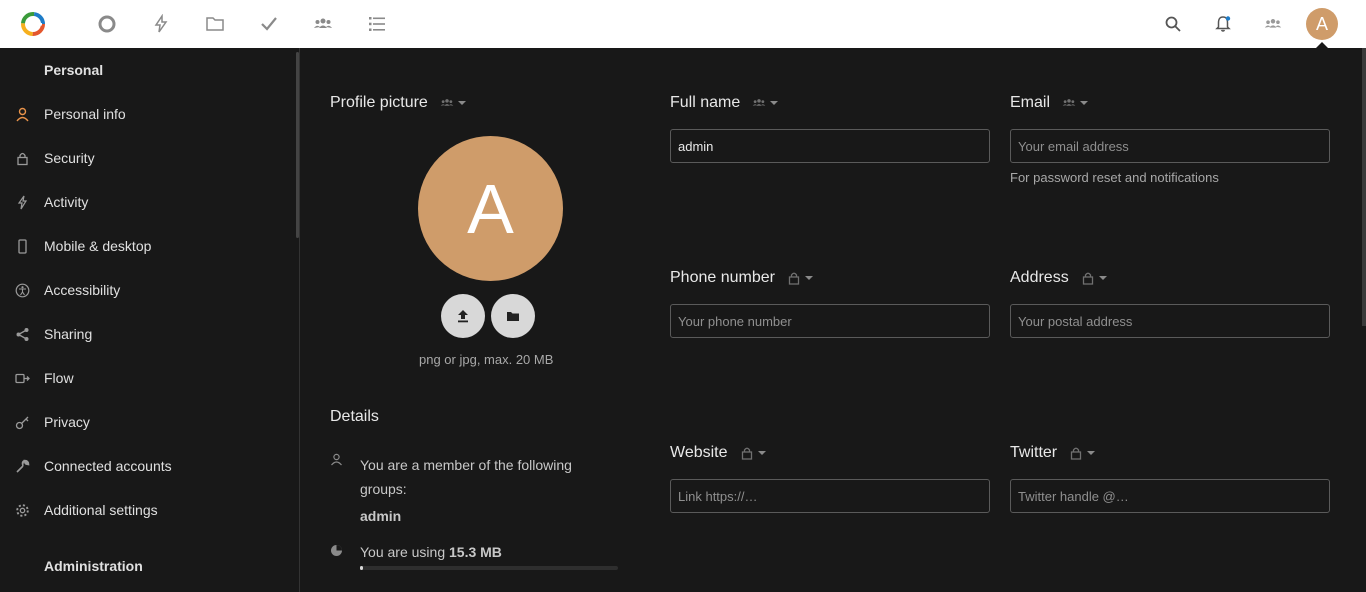  Describe the element at coordinates (149, 202) in the screenshot. I see `sidebar-item-activity: Activity` at that location.